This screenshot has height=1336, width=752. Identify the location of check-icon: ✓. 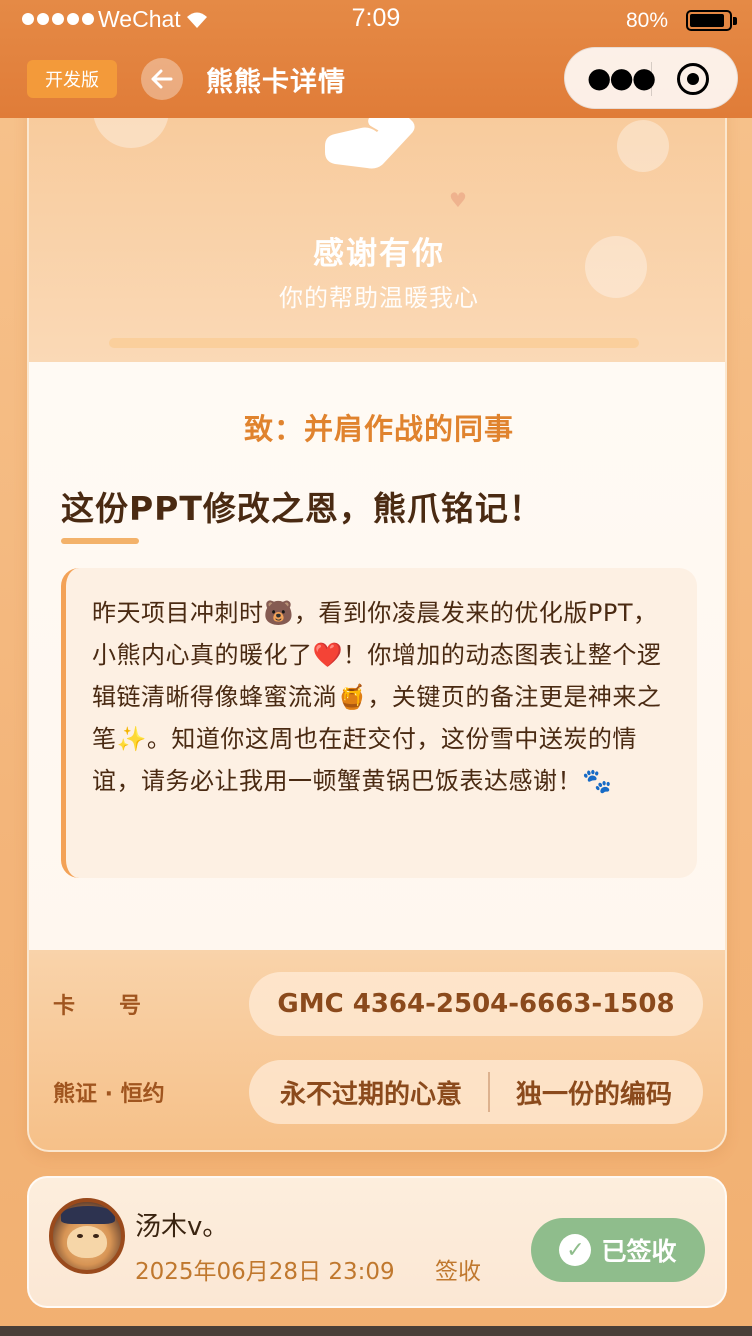
(575, 1250).